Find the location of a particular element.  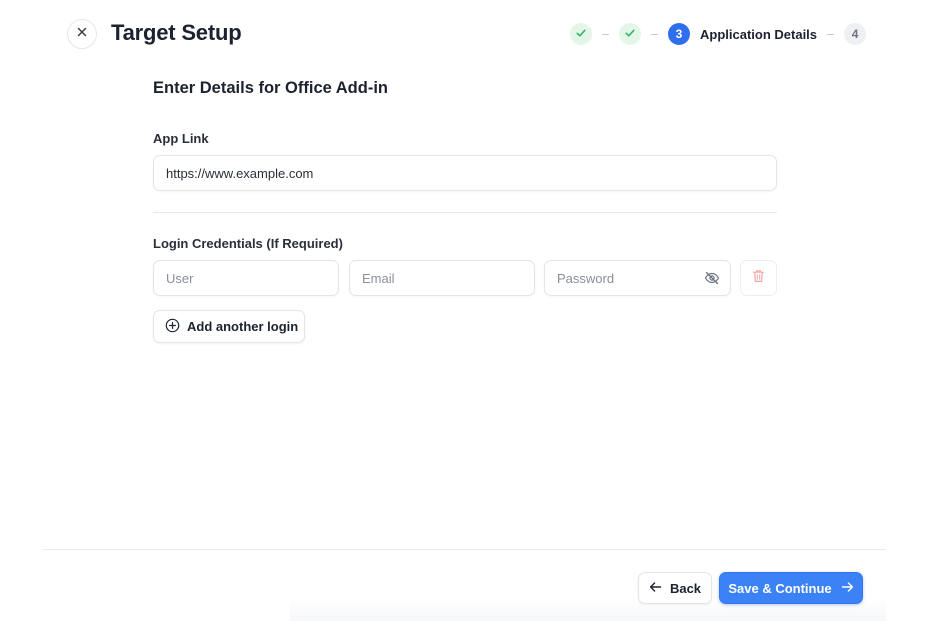

arrow-right-icon is located at coordinates (847, 588).